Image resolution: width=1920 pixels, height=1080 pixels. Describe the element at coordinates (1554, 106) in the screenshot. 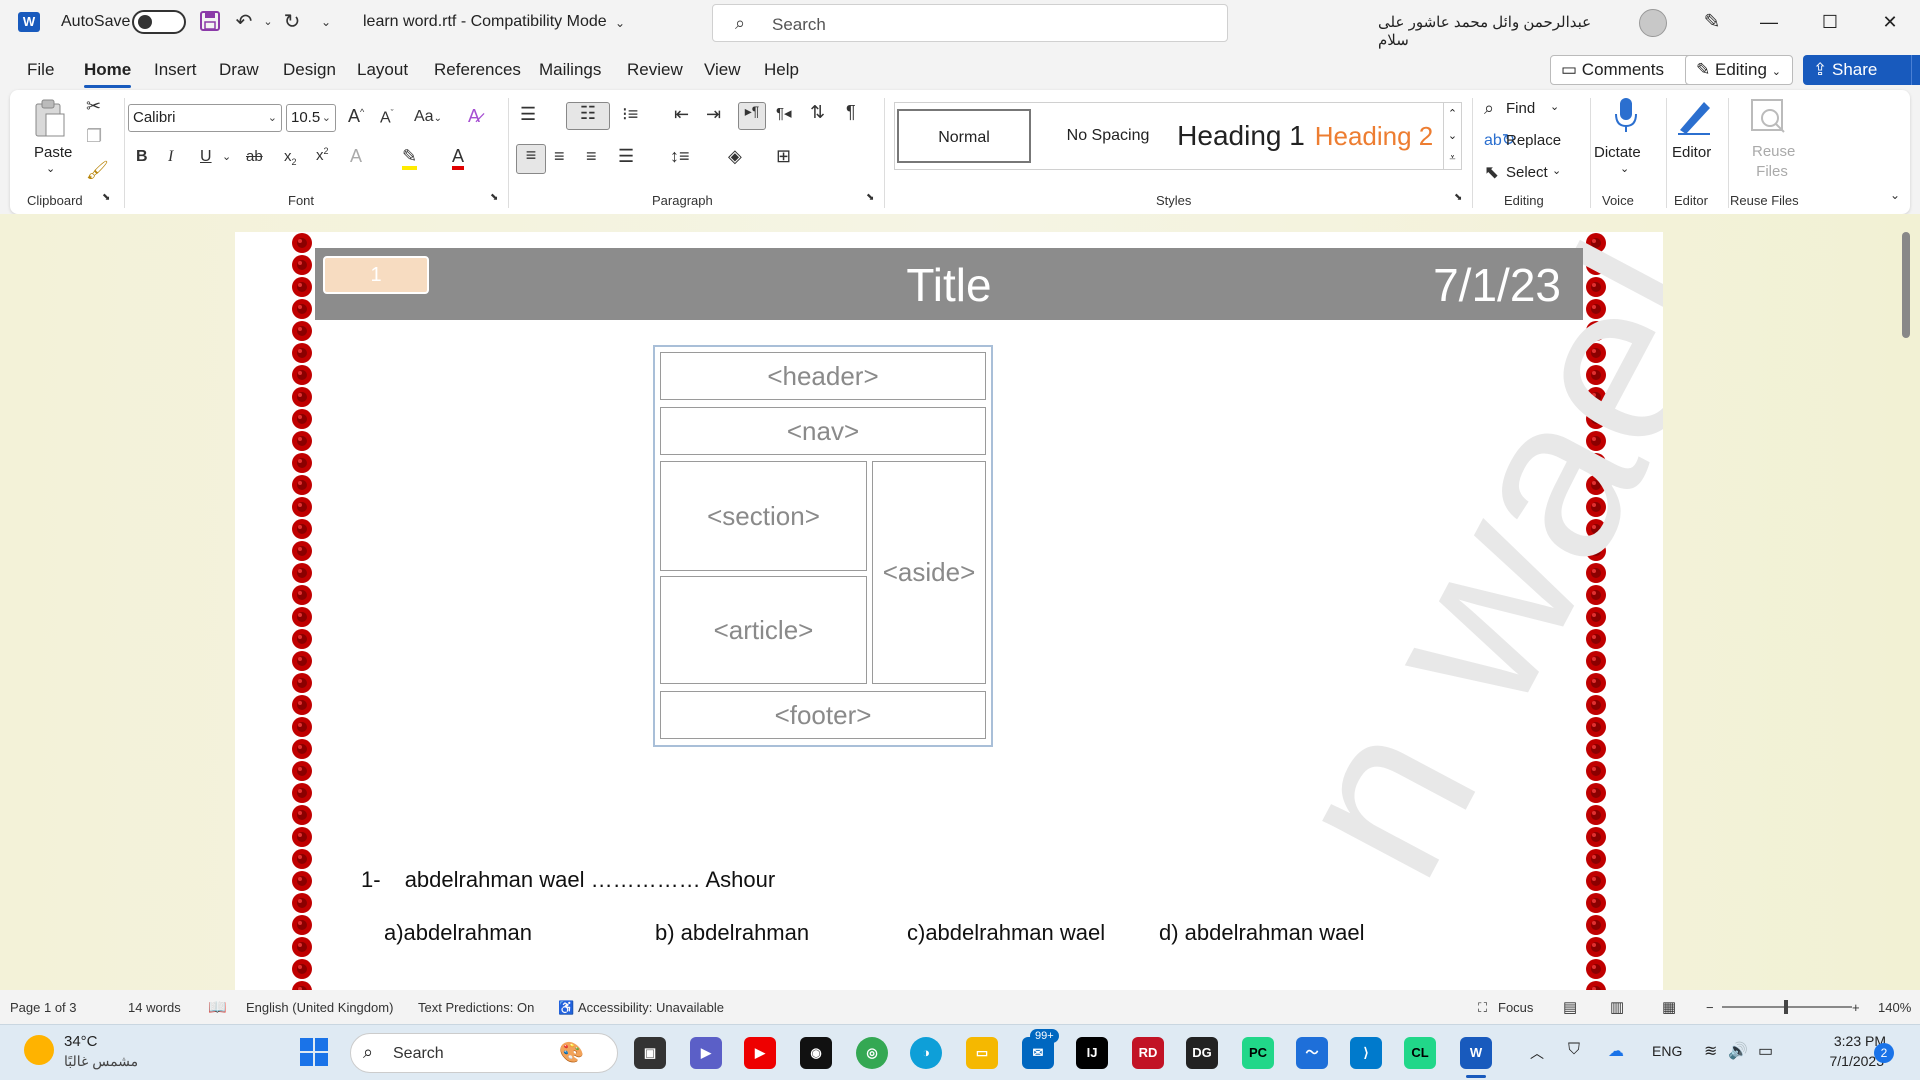

I see `find-dropdown-icon: ⌄` at that location.